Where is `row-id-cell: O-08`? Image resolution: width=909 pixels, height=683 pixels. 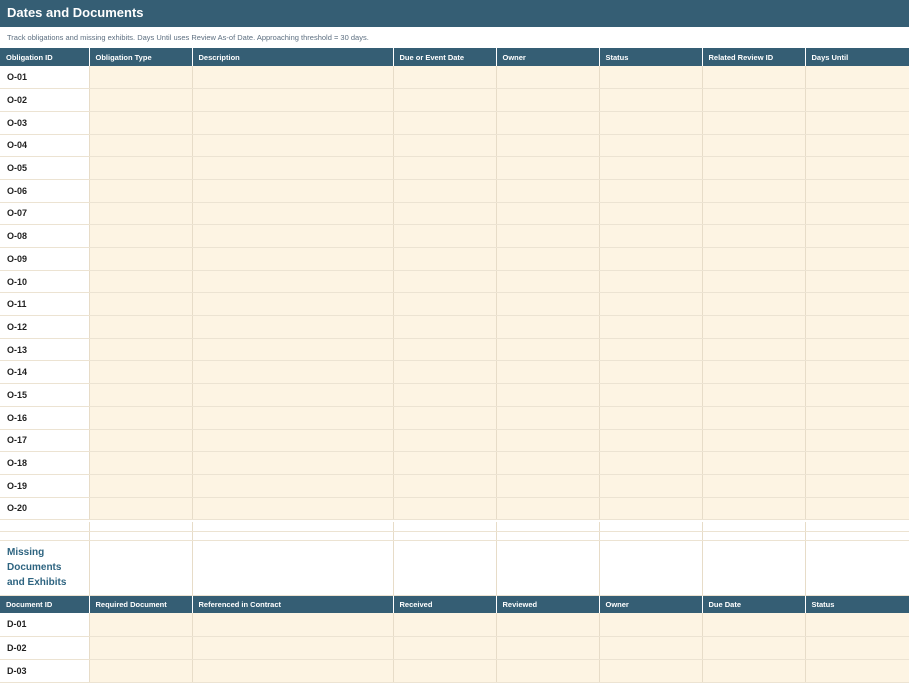
row-id-cell: O-08 is located at coordinates (45, 236).